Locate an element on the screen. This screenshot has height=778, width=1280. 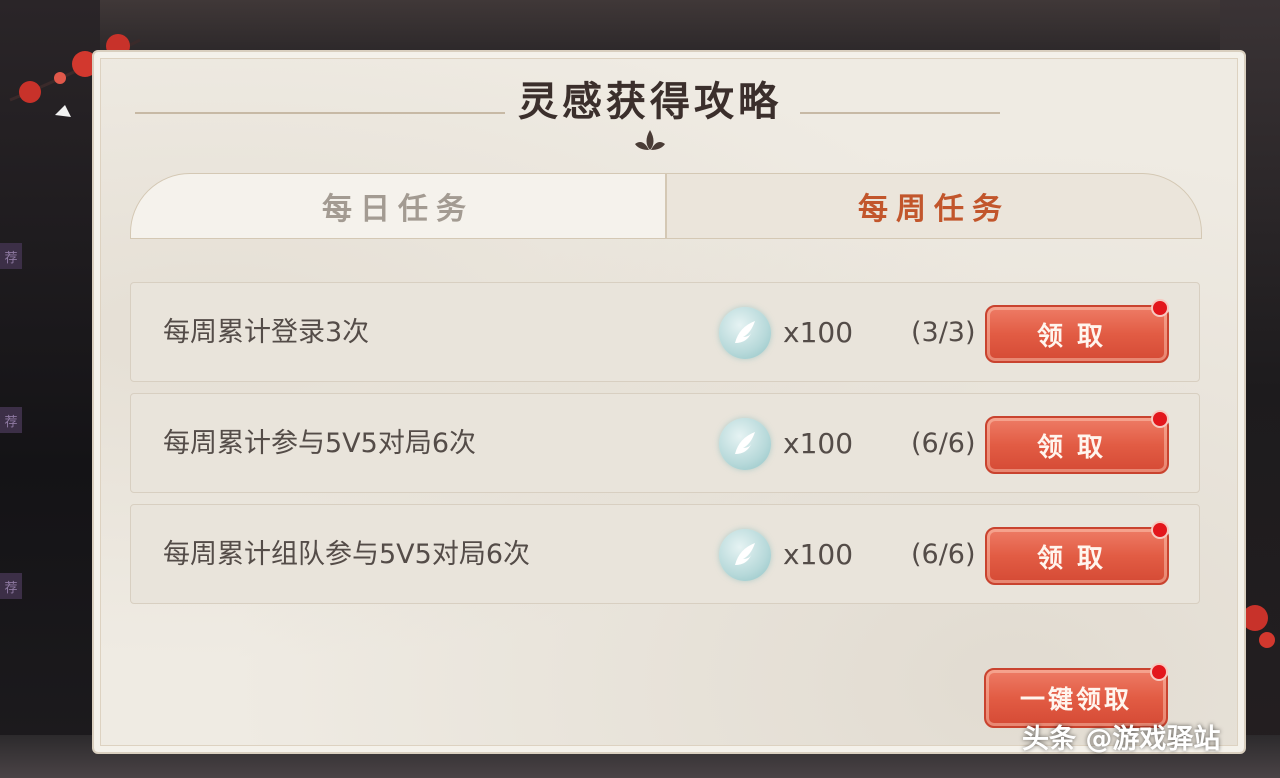
tab-weekly-tasks: 每周任务 is located at coordinates (934, 206).